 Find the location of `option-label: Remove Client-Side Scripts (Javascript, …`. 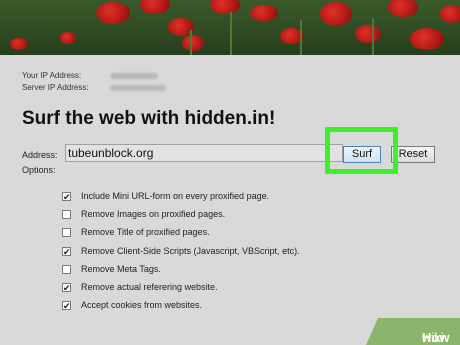

option-label: Remove Client-Side Scripts (Javascript, … is located at coordinates (190, 250).